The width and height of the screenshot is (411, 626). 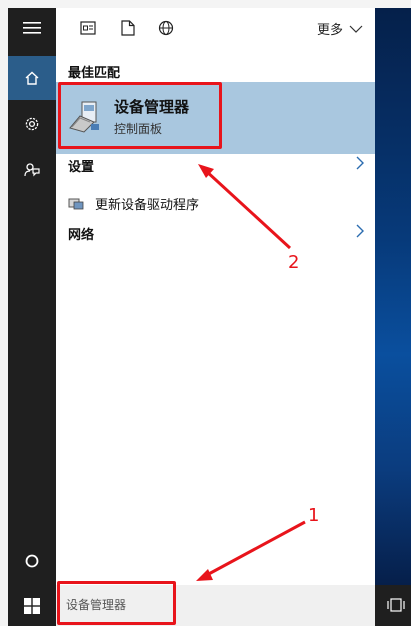 What do you see at coordinates (294, 262) in the screenshot?
I see `annotation-label-2: 2` at bounding box center [294, 262].